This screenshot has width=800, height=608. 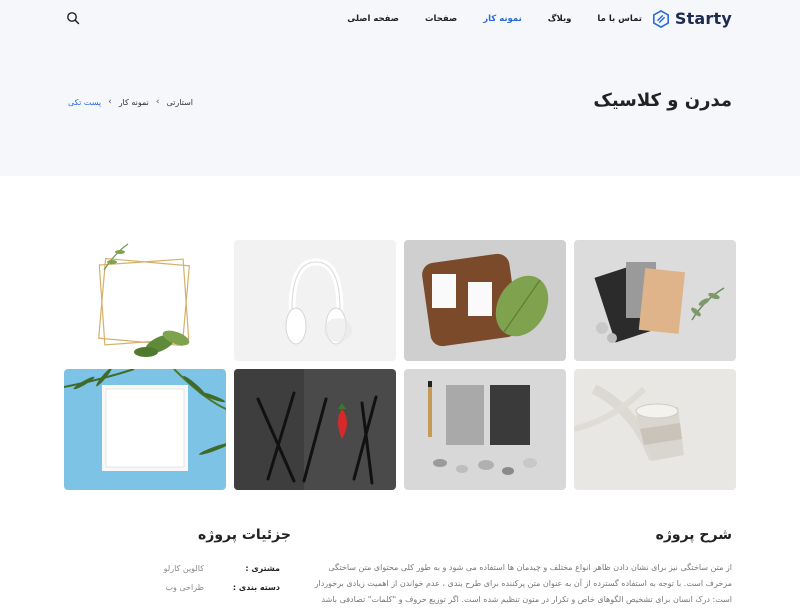 What do you see at coordinates (145, 300) in the screenshot?
I see `gallery-image-gold-frame` at bounding box center [145, 300].